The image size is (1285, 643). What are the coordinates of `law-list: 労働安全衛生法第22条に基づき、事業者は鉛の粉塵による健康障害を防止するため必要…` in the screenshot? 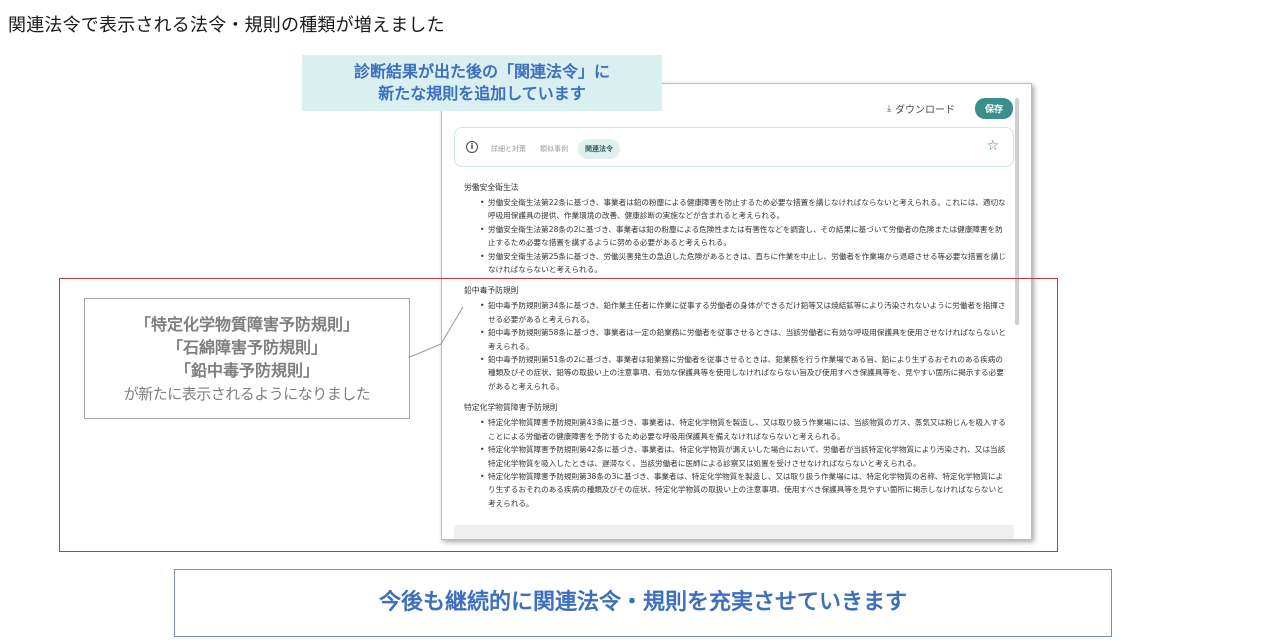 It's located at (736, 236).